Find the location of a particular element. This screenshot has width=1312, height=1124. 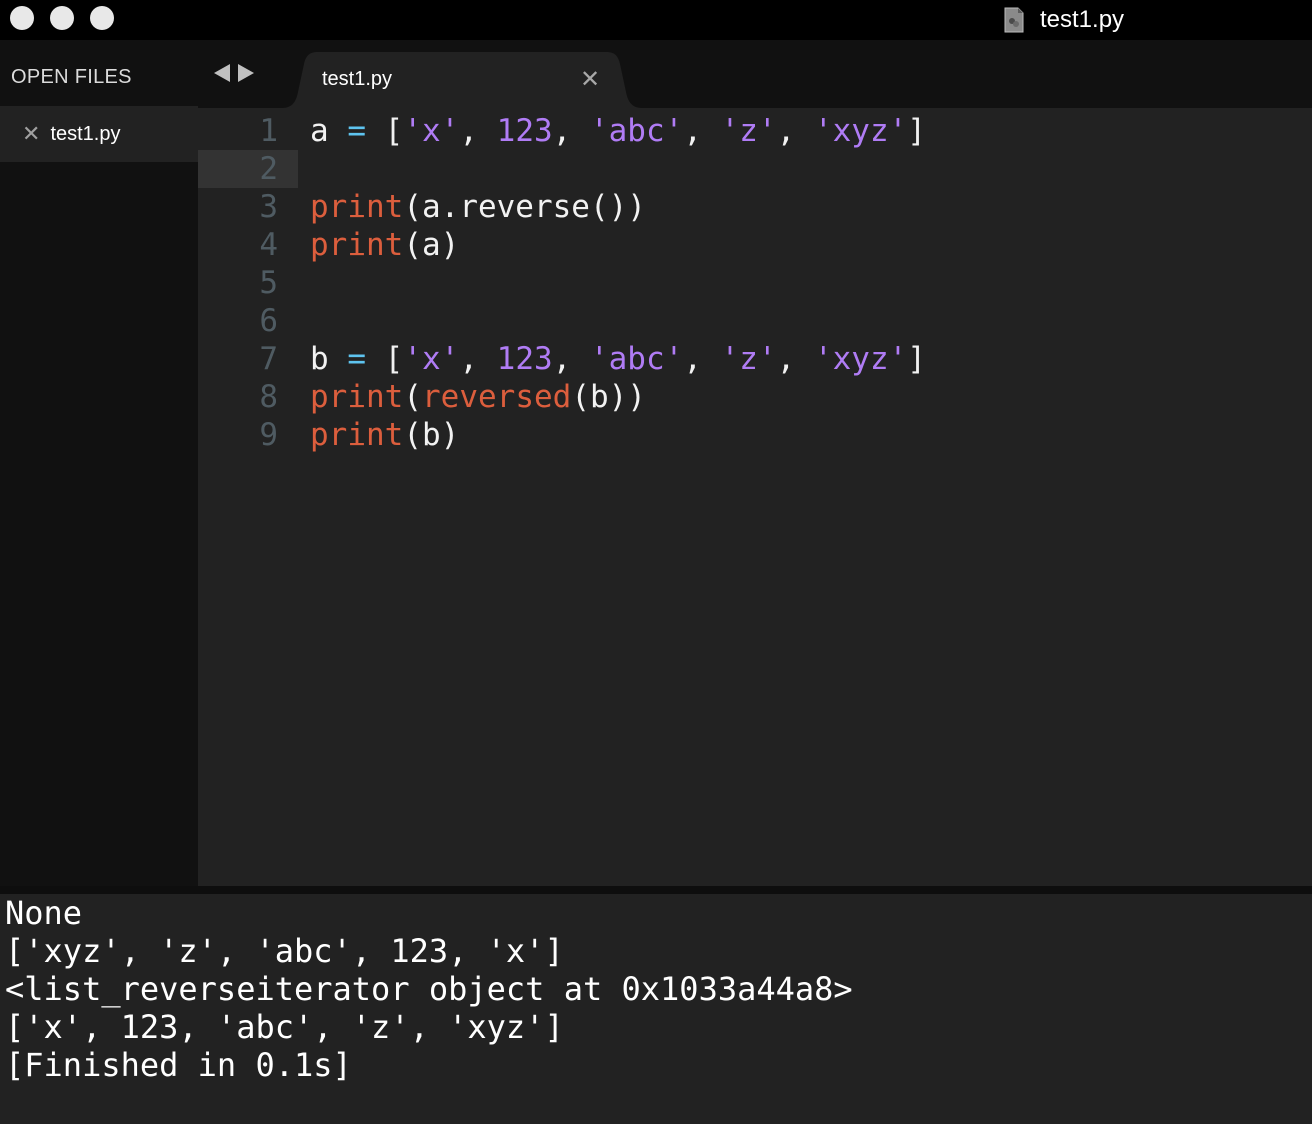

tab-test1-py: test1.py ✕ is located at coordinates (462, 80).